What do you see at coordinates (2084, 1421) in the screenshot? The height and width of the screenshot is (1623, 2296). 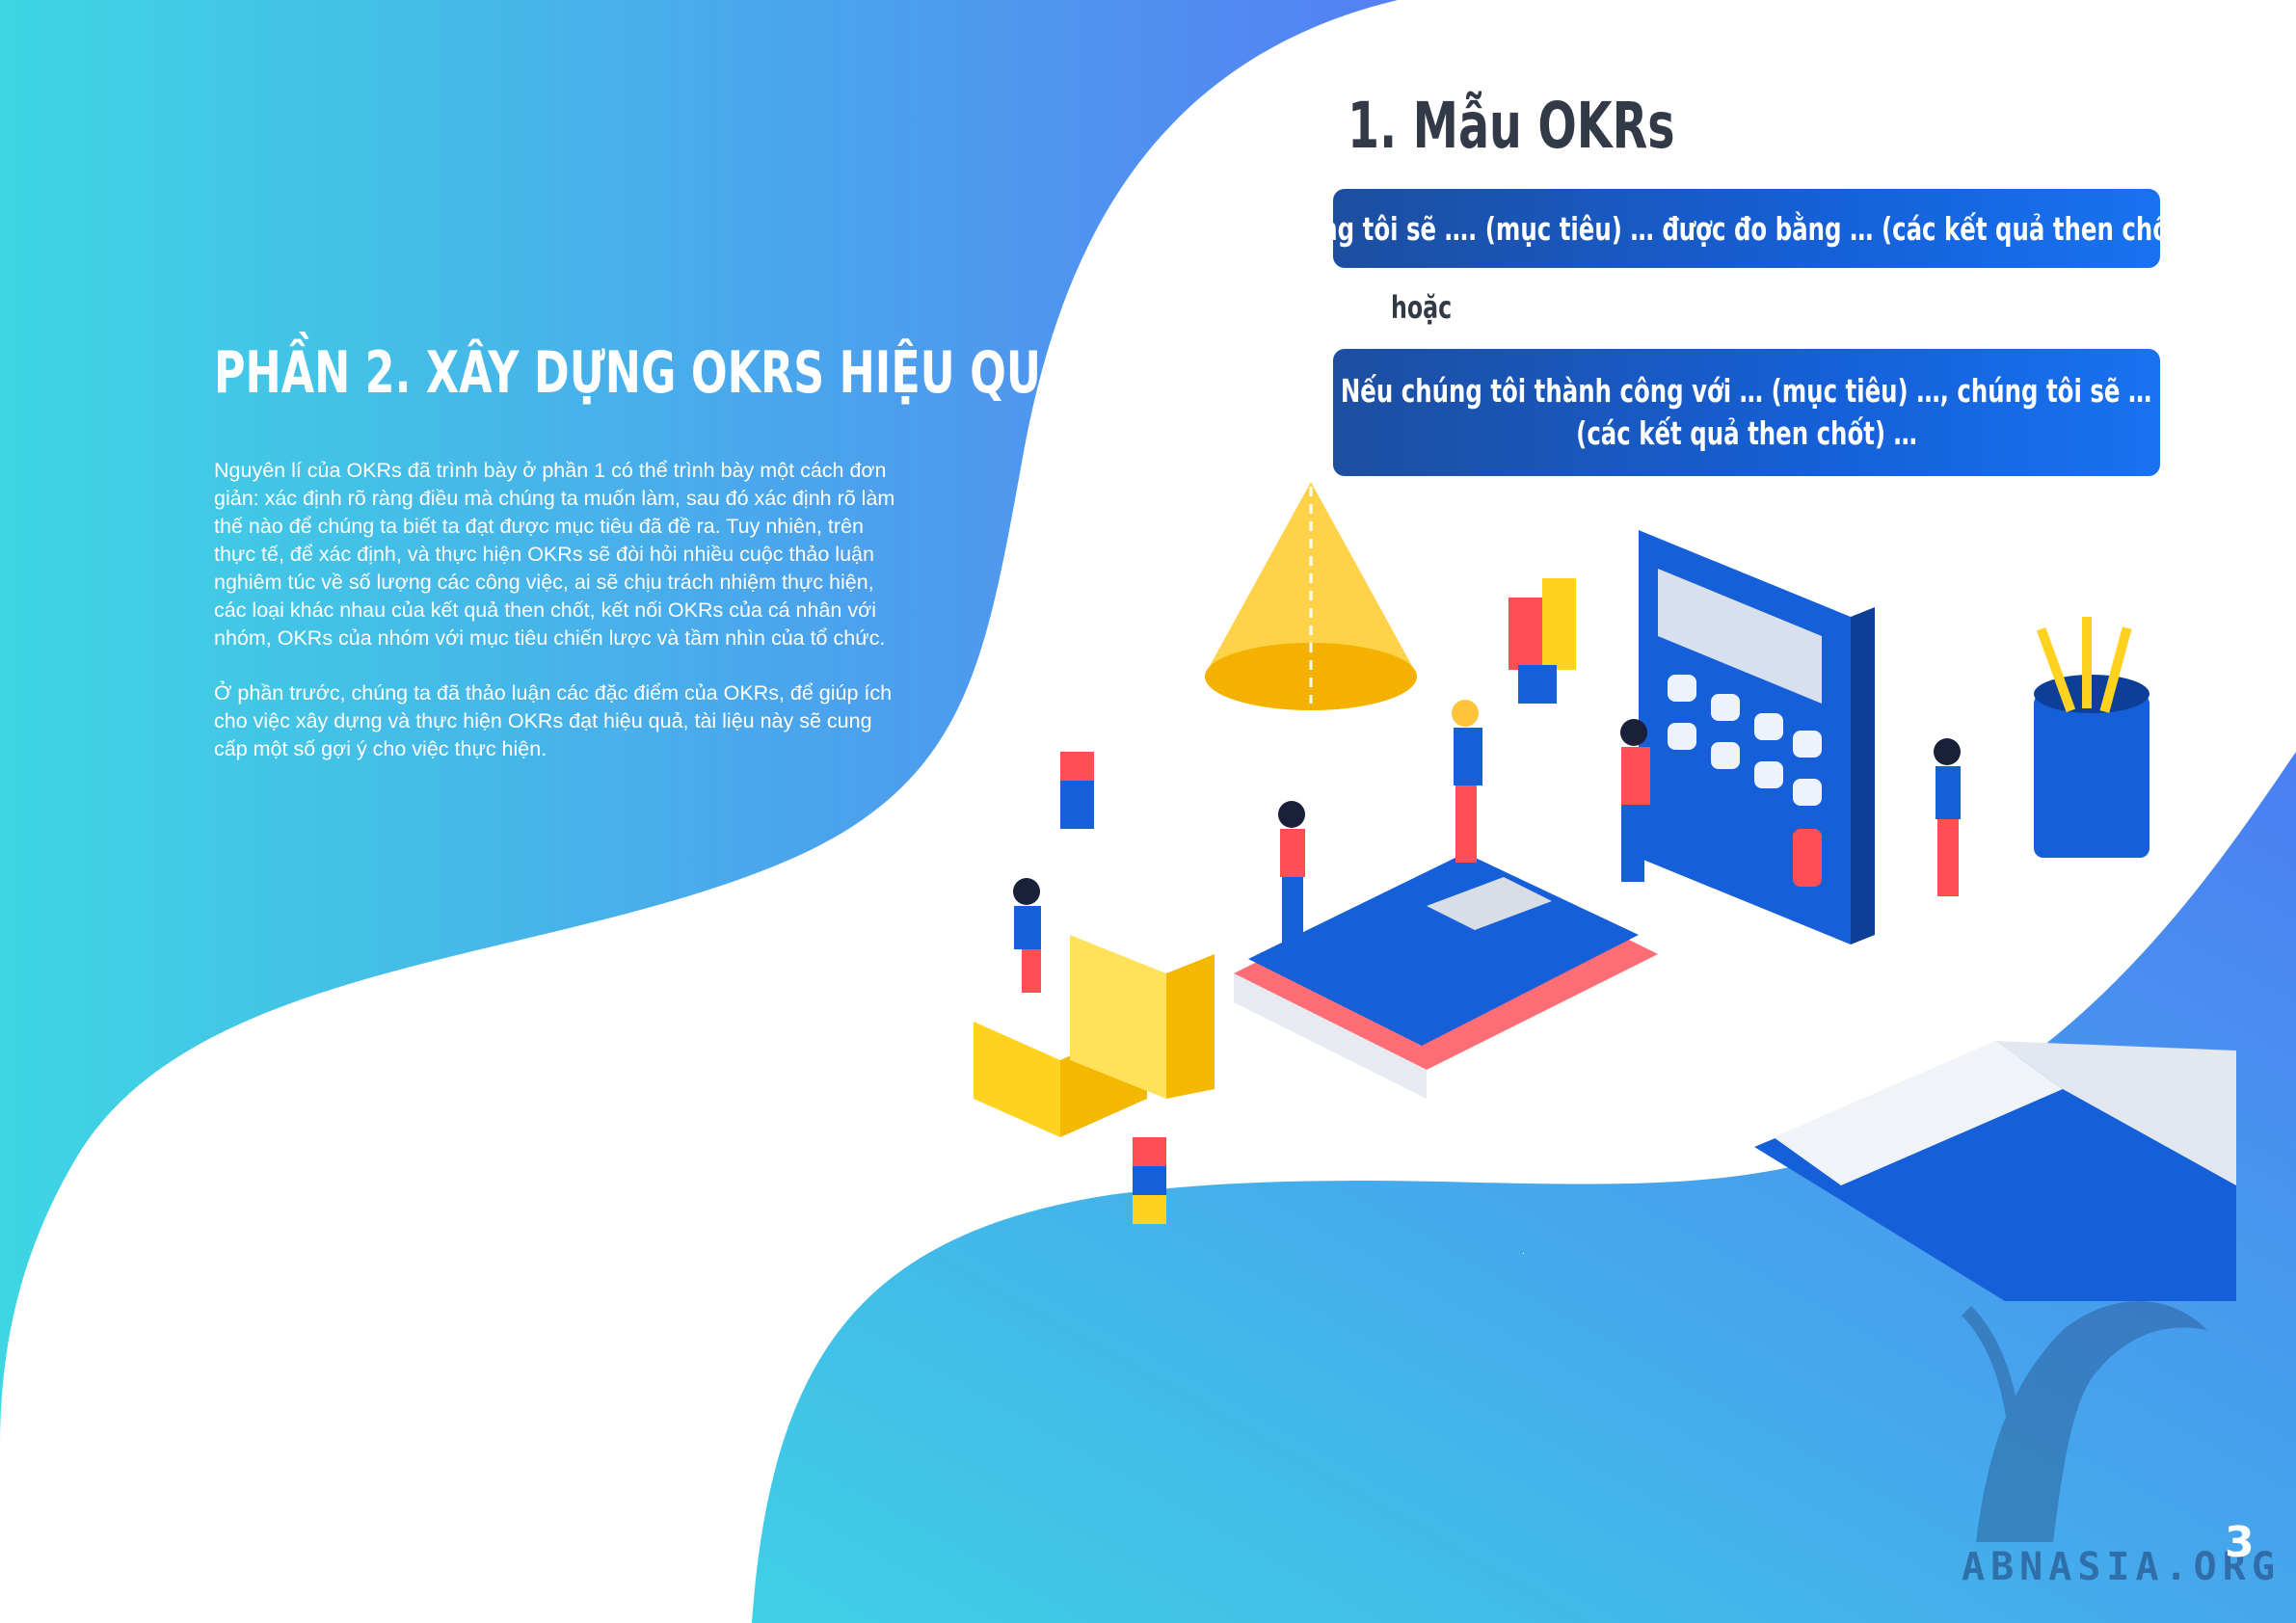 I see `watermark-logo` at bounding box center [2084, 1421].